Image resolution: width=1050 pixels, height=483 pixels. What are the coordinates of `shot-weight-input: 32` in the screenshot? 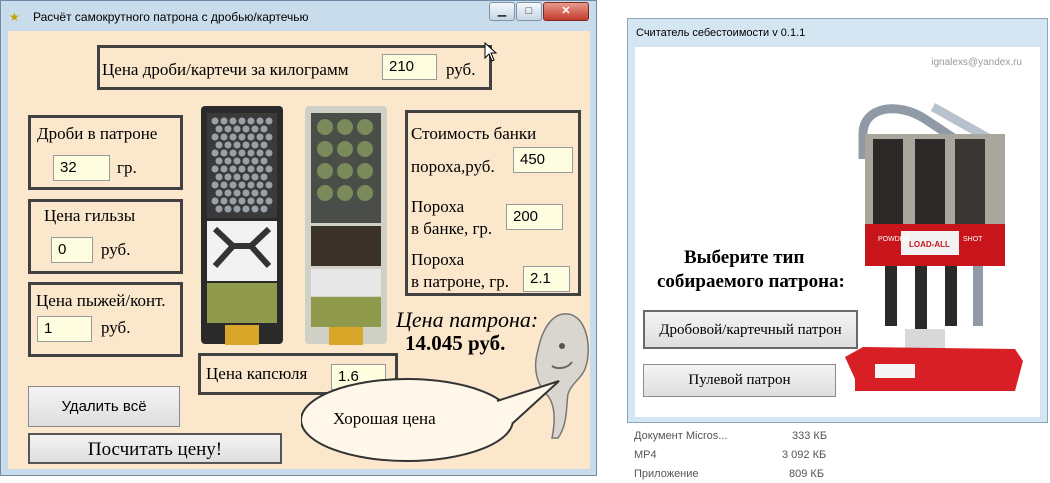 It's located at (81, 168).